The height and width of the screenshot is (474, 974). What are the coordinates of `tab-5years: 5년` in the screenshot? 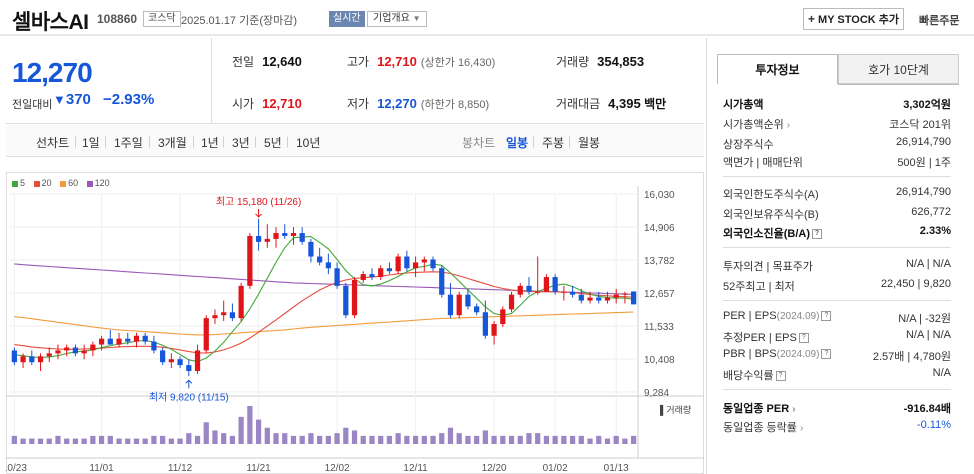 It's located at (273, 142).